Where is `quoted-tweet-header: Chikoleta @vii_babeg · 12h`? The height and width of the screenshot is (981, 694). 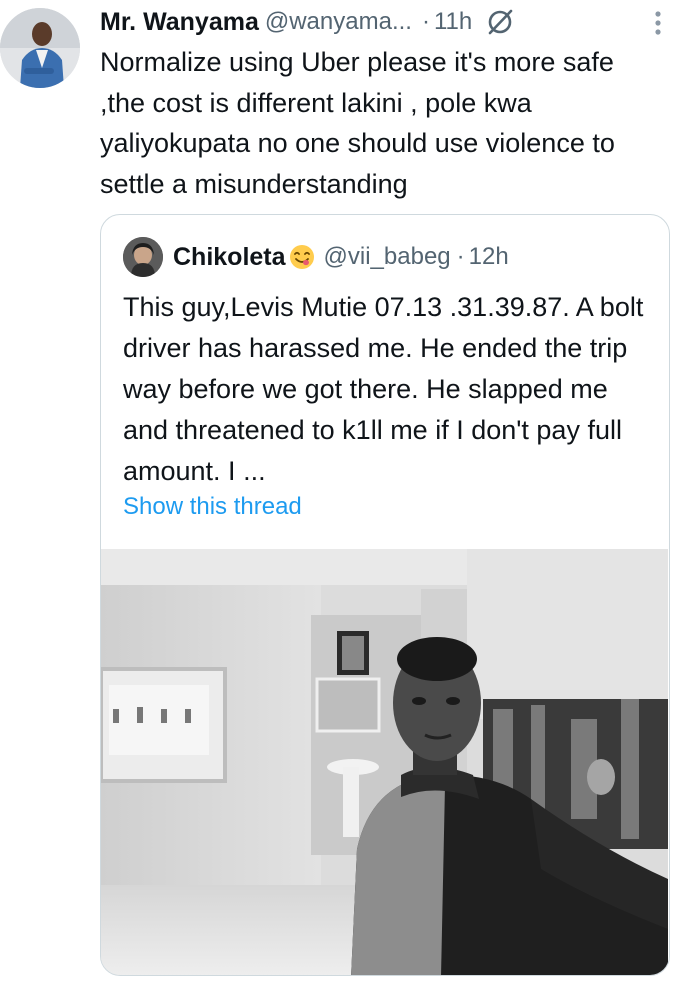 quoted-tweet-header: Chikoleta @vii_babeg · 12h is located at coordinates (316, 257).